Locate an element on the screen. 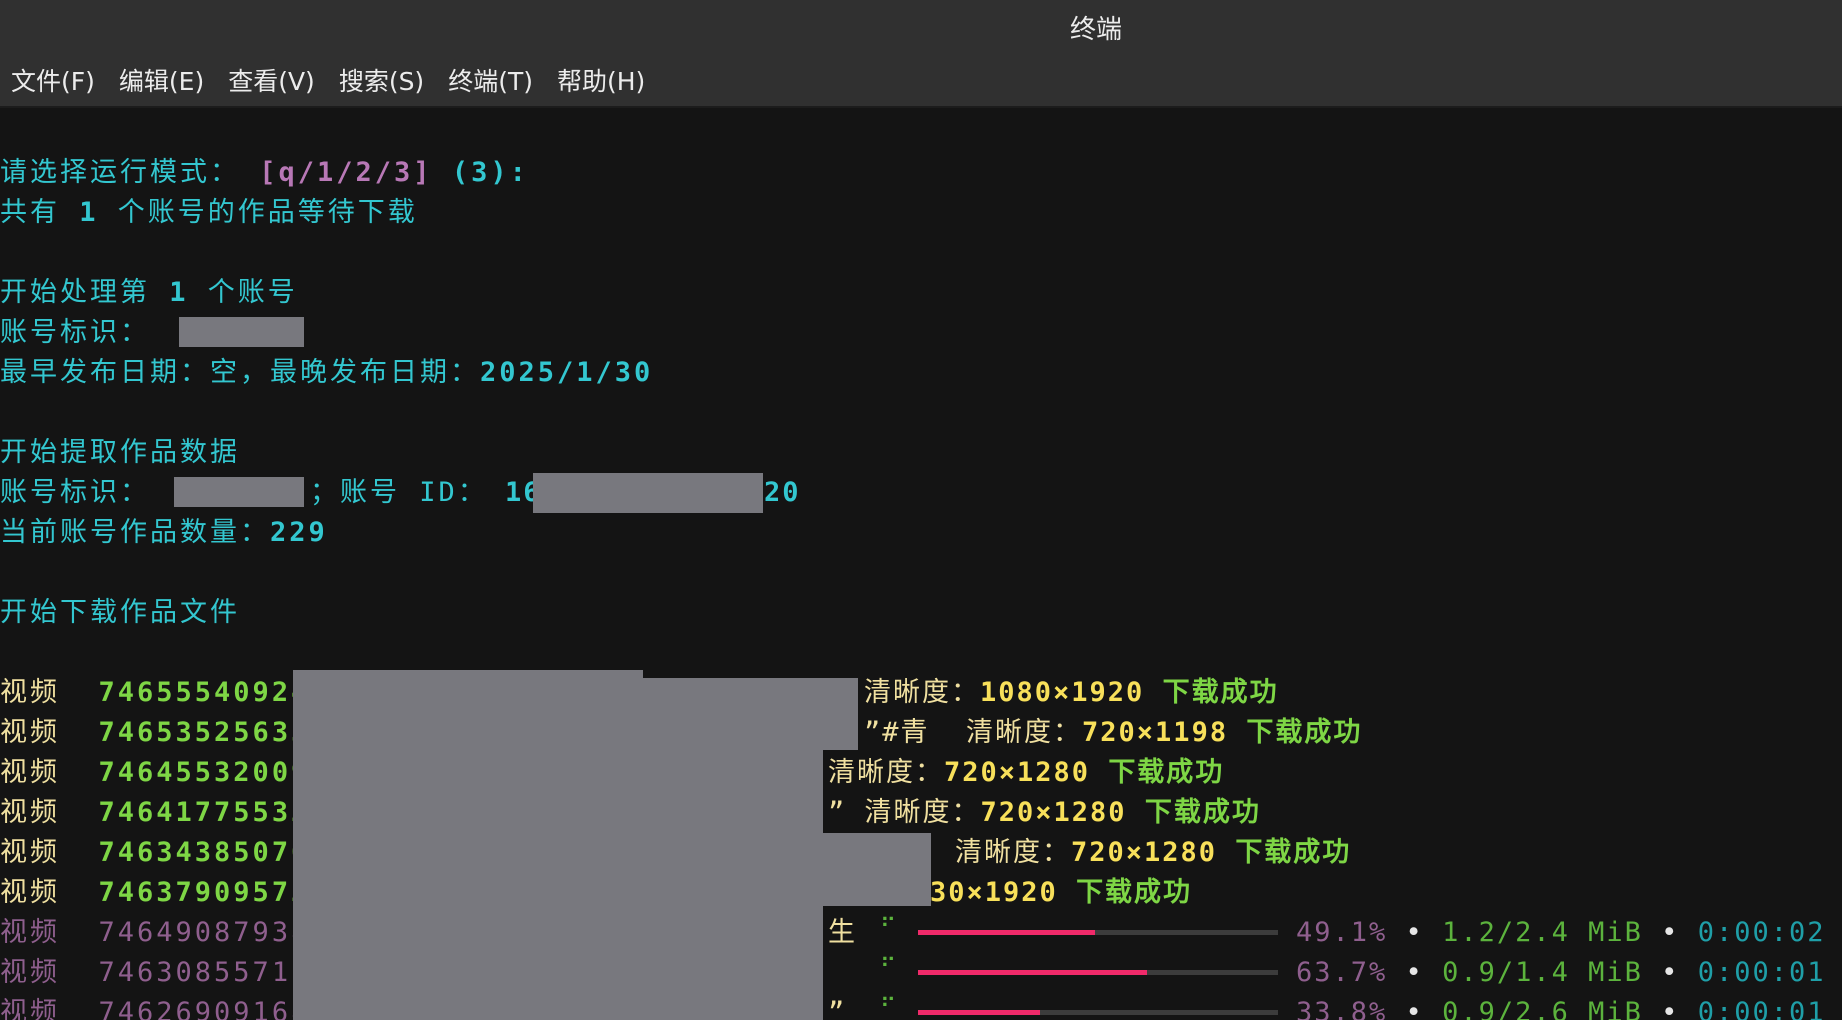  start-post: 个账号 is located at coordinates (243, 292).